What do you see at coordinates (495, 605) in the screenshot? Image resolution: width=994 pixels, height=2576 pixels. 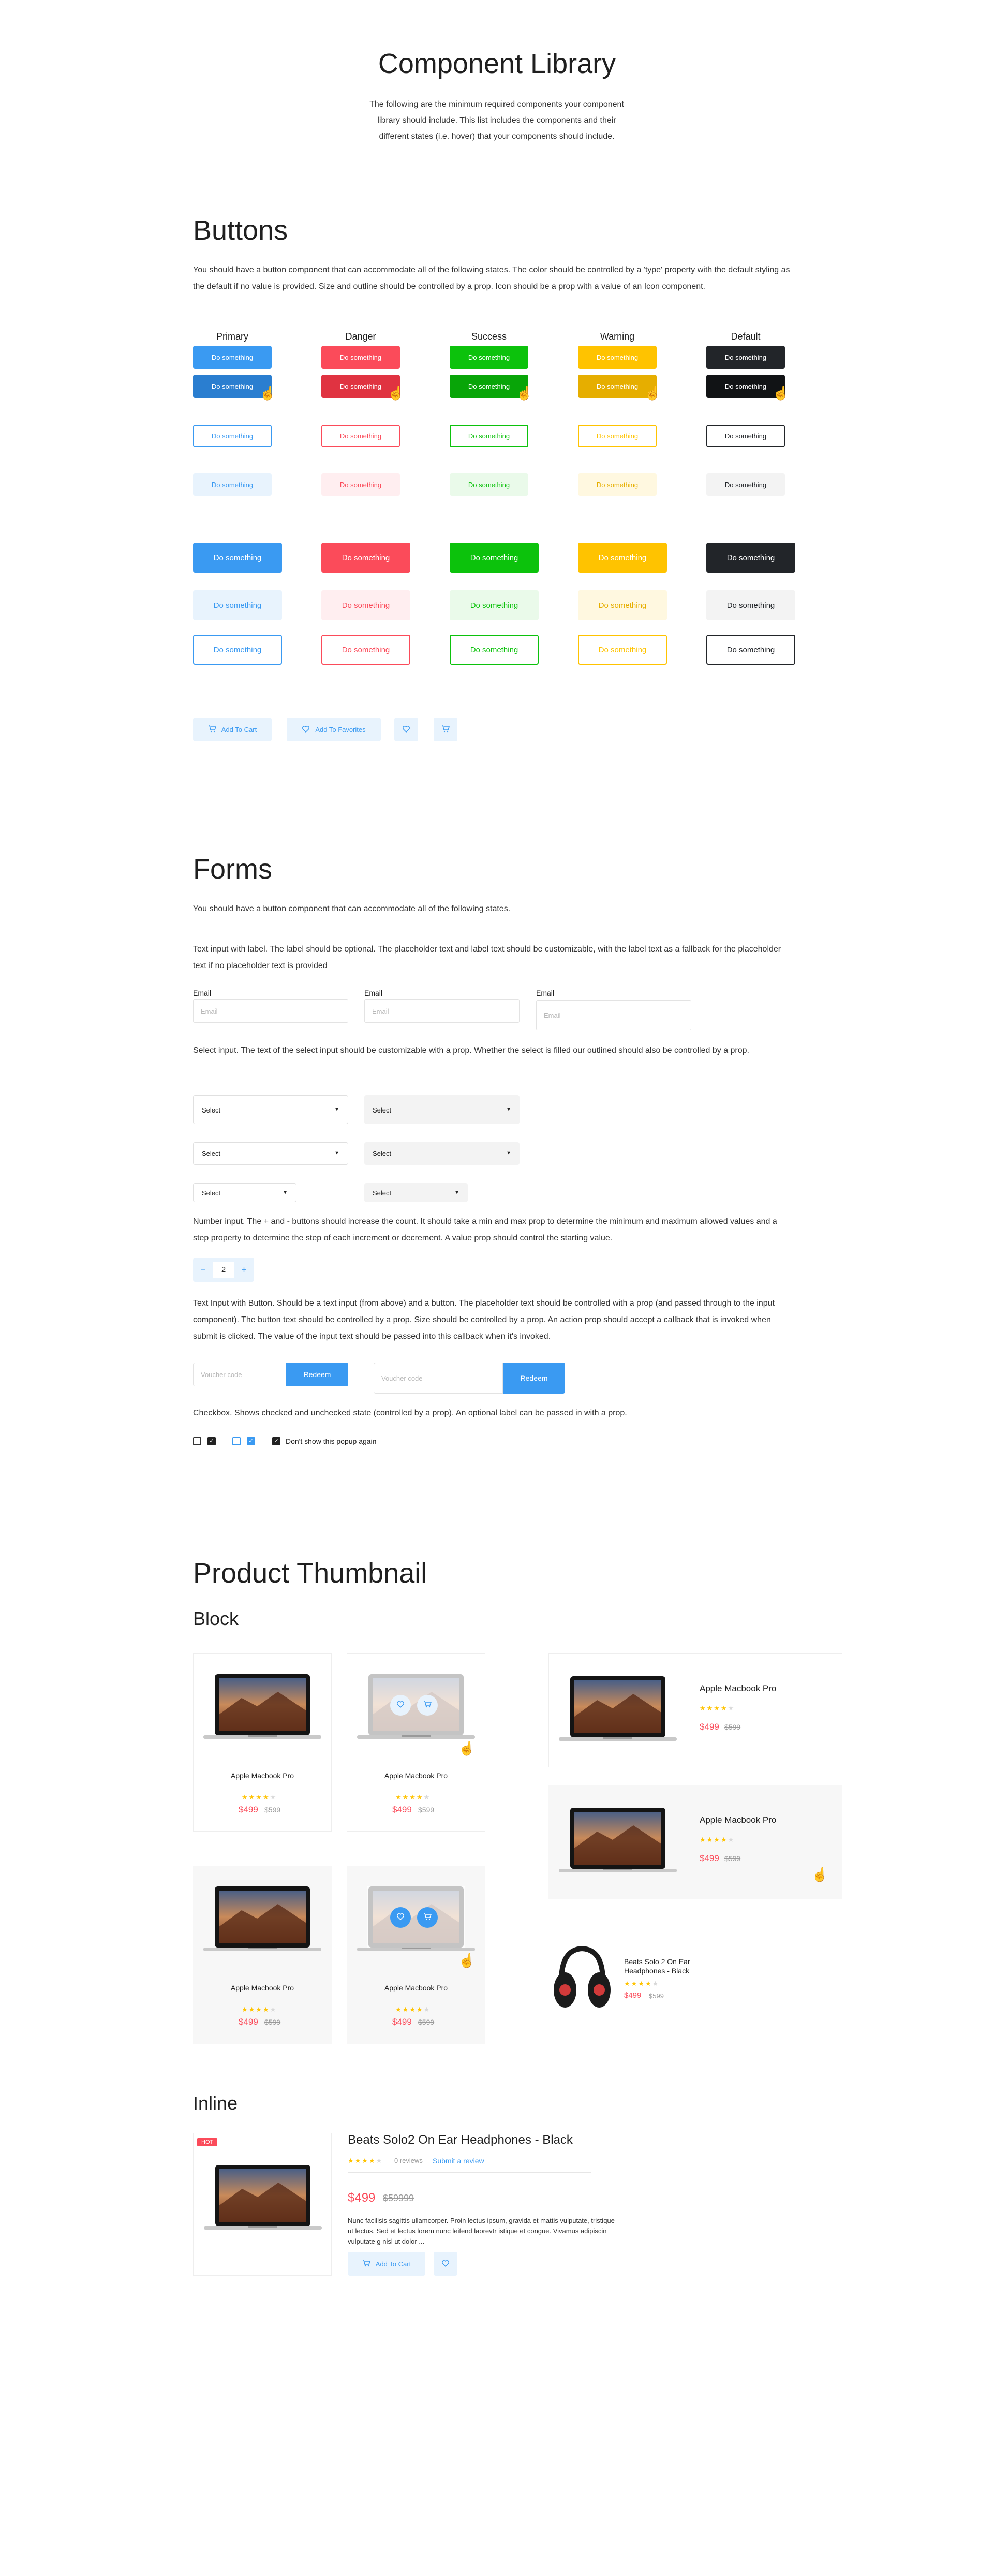 I see `success-light-large-button: Do something` at bounding box center [495, 605].